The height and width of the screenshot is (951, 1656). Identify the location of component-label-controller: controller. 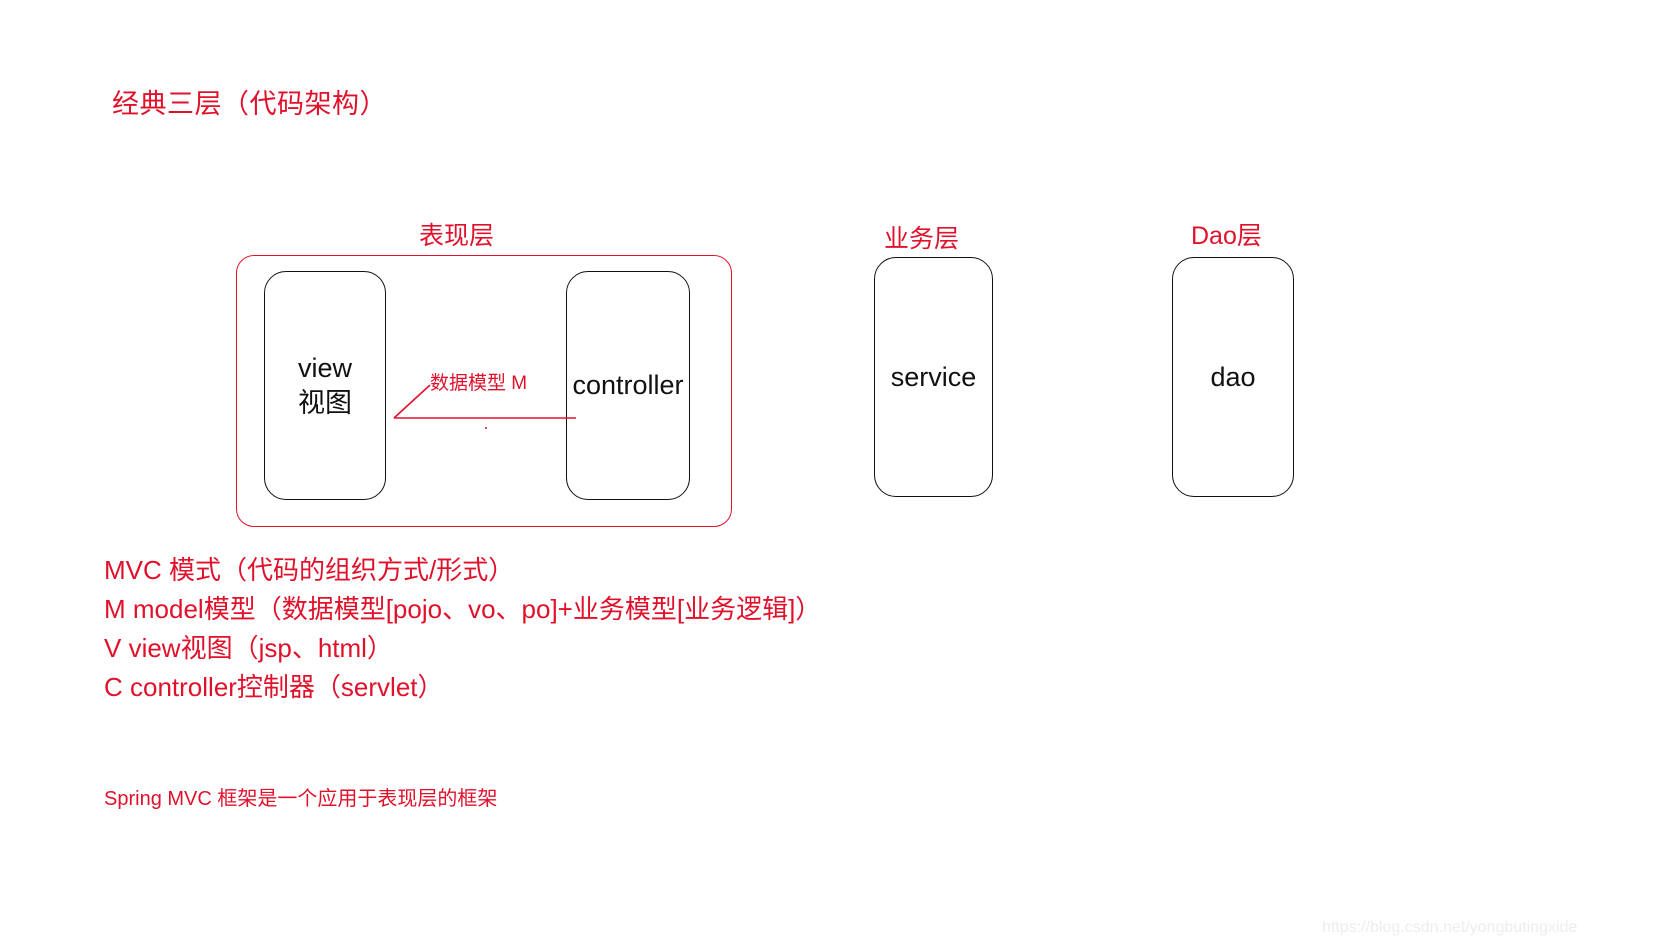
(628, 385).